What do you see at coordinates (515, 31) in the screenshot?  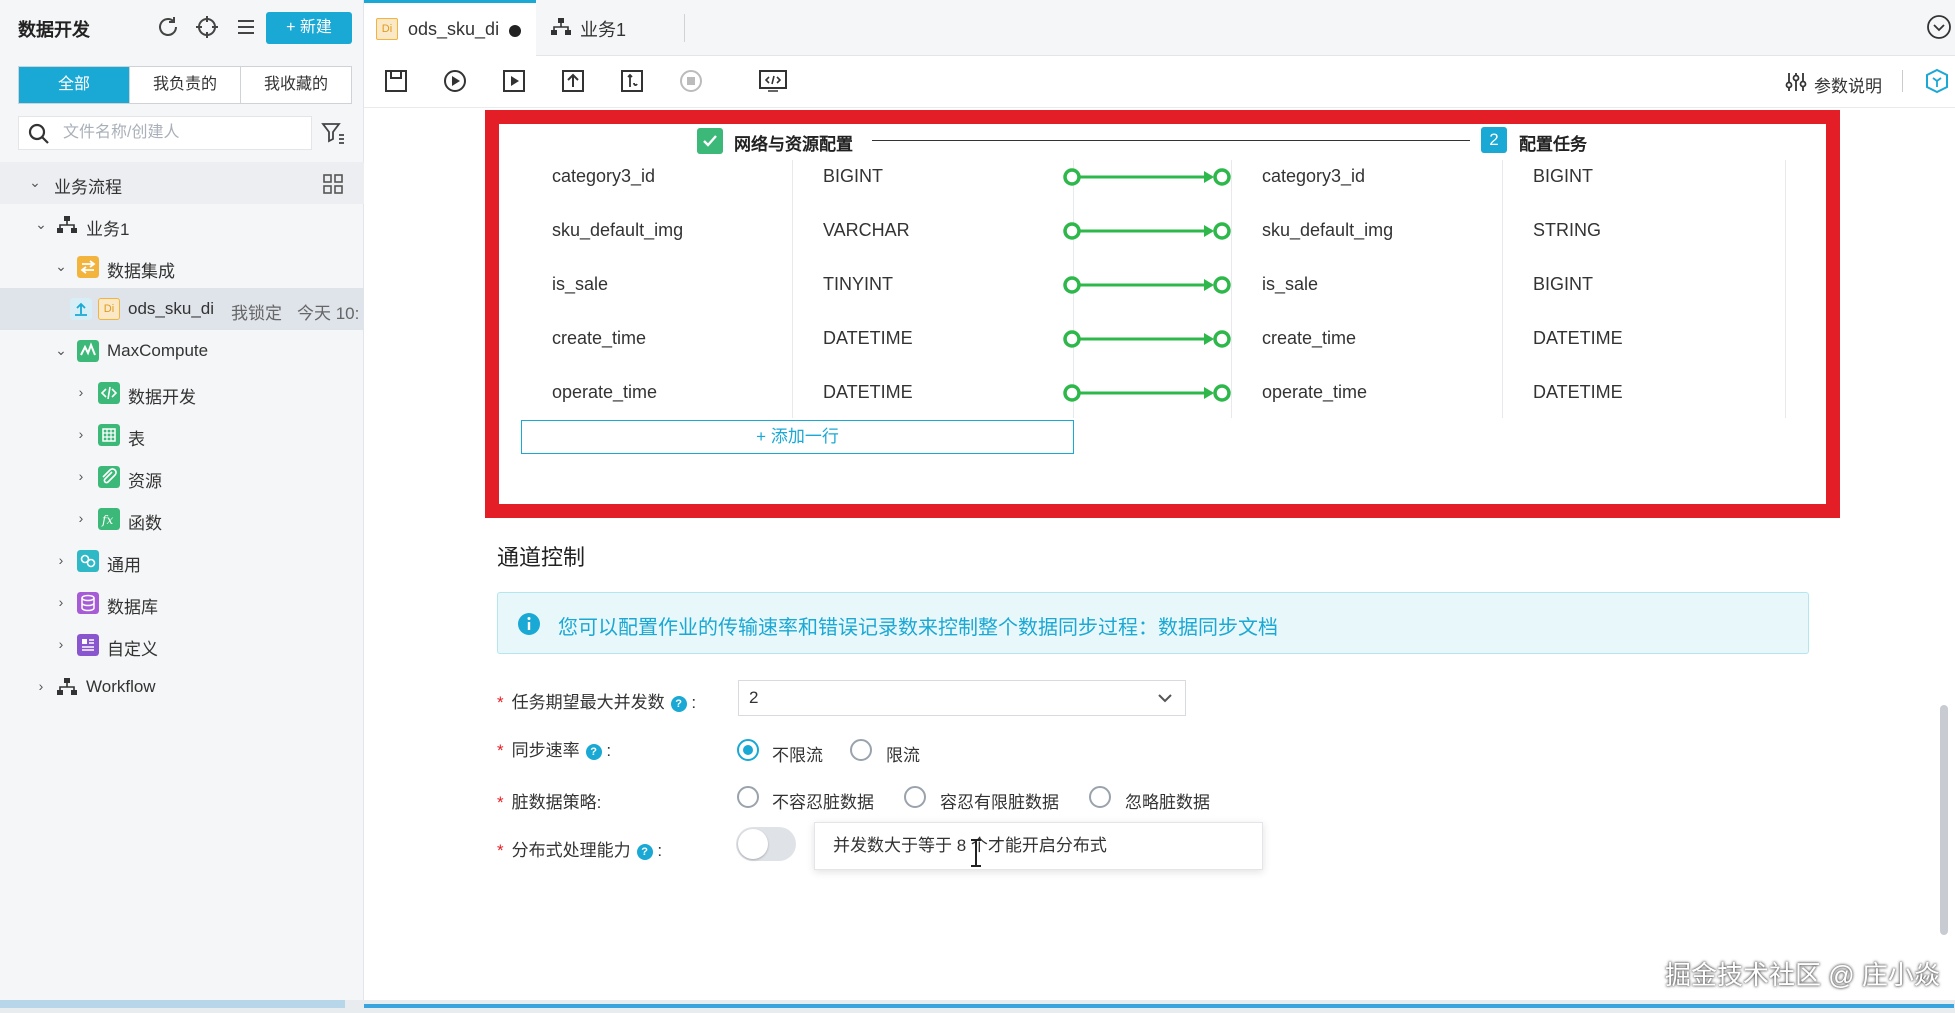 I see `unsaved-dot-icon` at bounding box center [515, 31].